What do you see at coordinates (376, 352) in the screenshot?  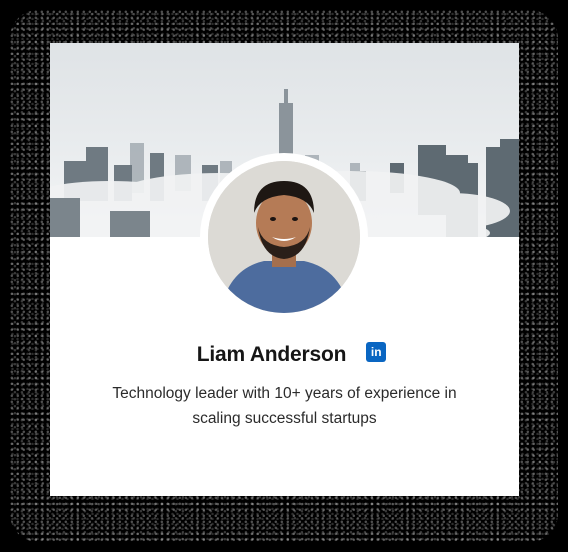 I see `linkedin-icon: in` at bounding box center [376, 352].